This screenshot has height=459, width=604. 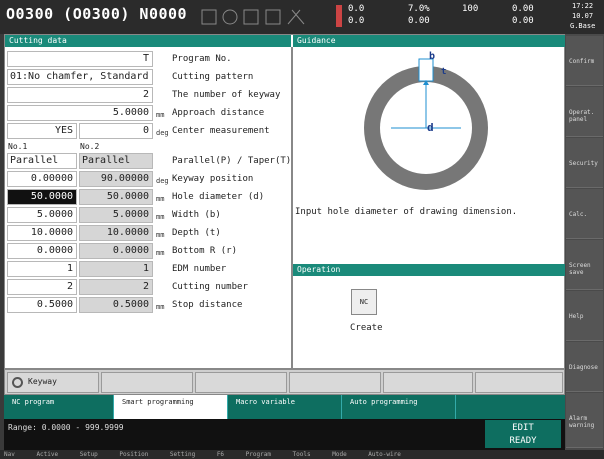 What do you see at coordinates (584, 367) in the screenshot?
I see `softkey-diagnose: Diagnose` at bounding box center [584, 367].